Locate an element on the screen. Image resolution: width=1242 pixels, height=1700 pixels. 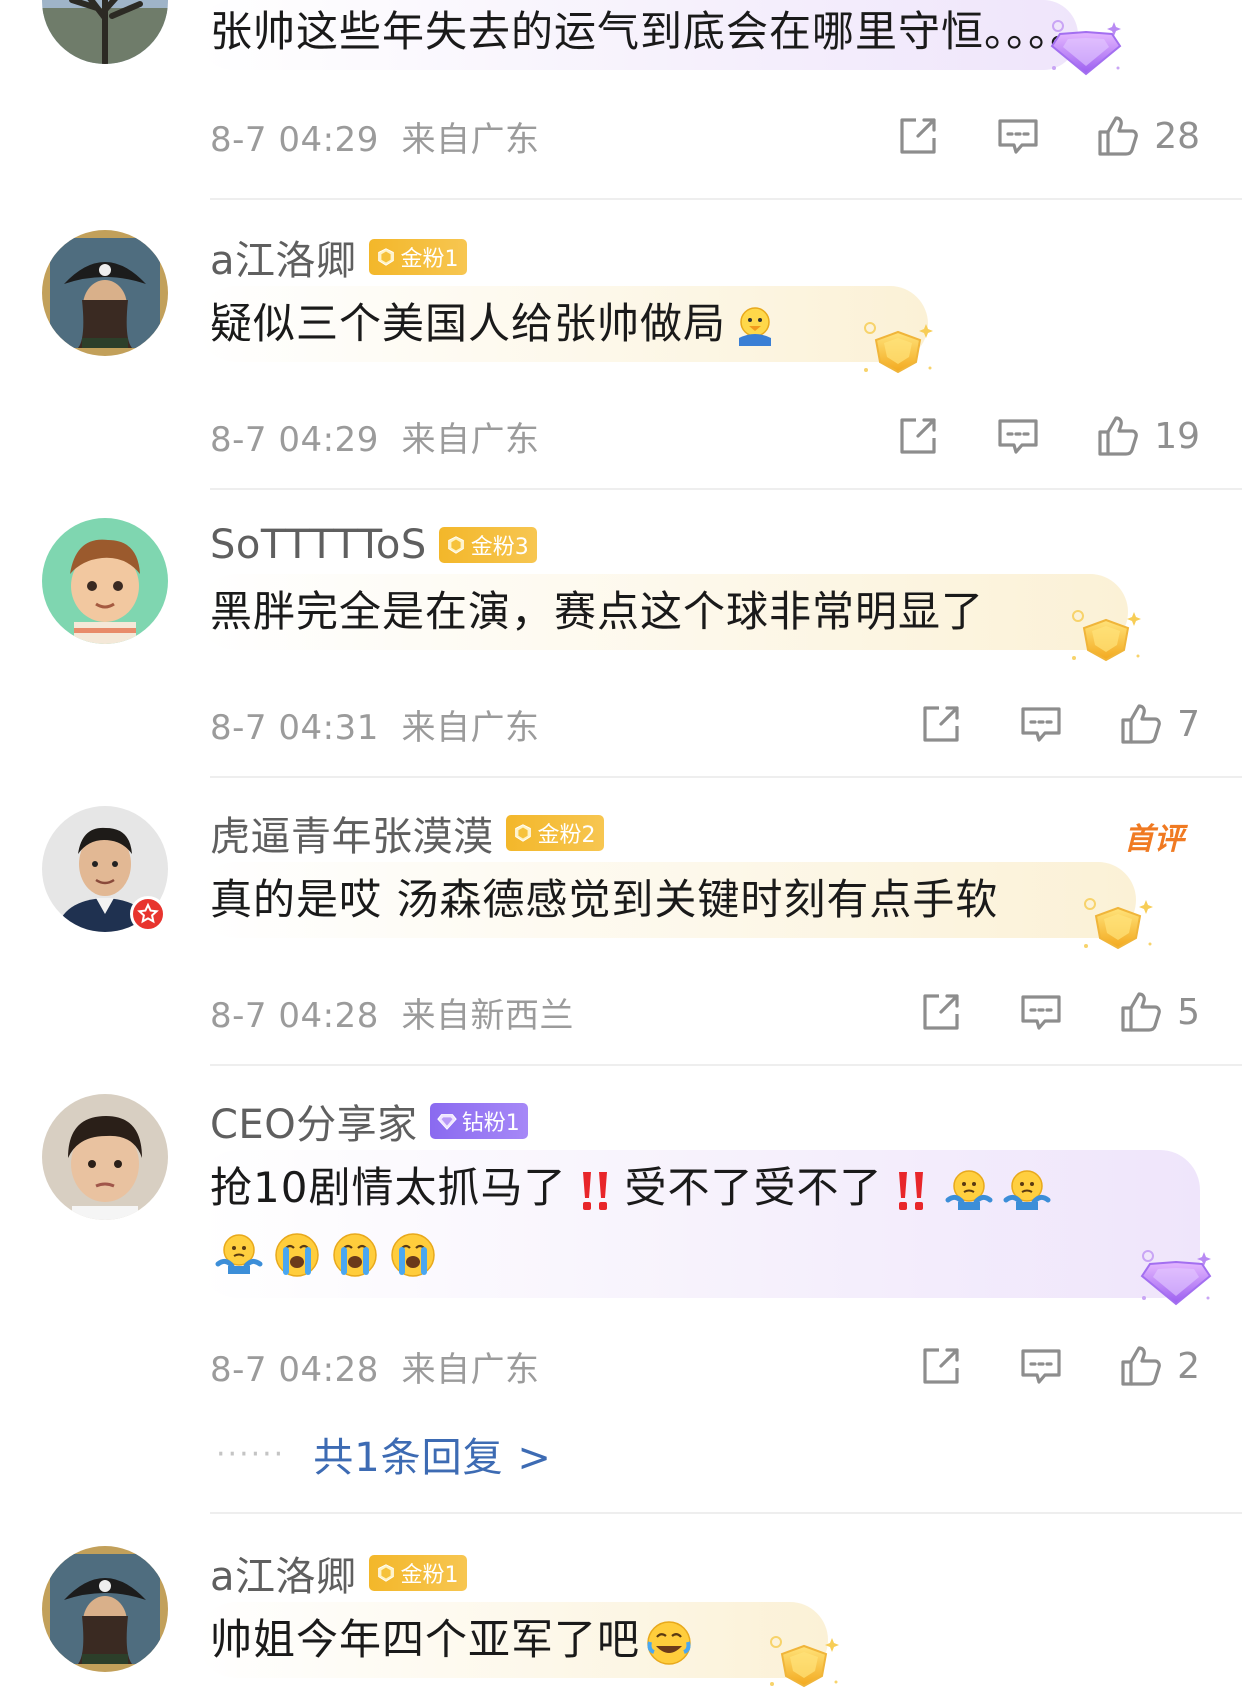
laughing-crying-emoji-icon is located at coordinates (669, 1643).